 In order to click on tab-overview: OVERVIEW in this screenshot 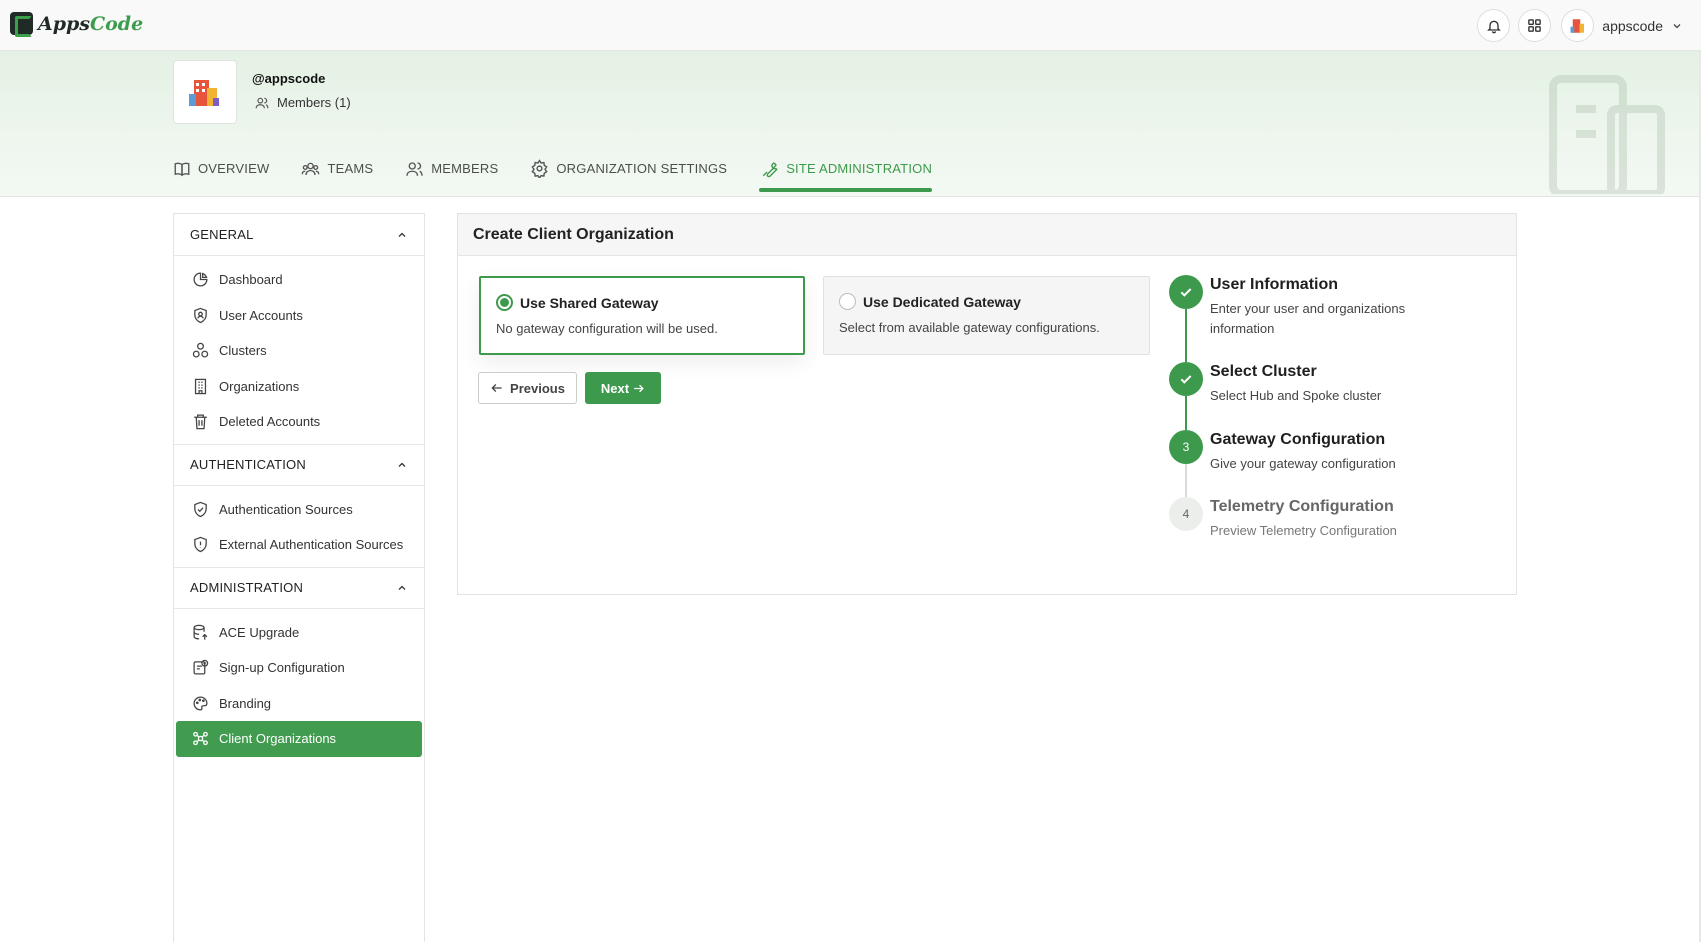, I will do `click(237, 168)`.